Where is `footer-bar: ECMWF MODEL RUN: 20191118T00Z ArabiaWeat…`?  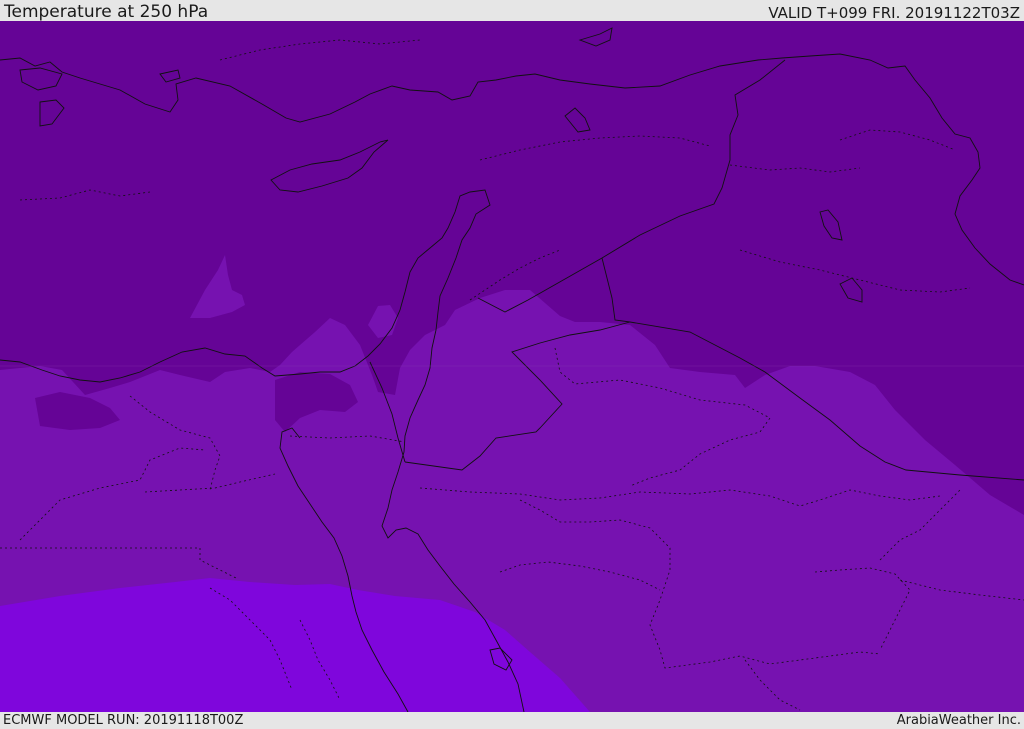
footer-bar: ECMWF MODEL RUN: 20191118T00Z ArabiaWeat… is located at coordinates (512, 720).